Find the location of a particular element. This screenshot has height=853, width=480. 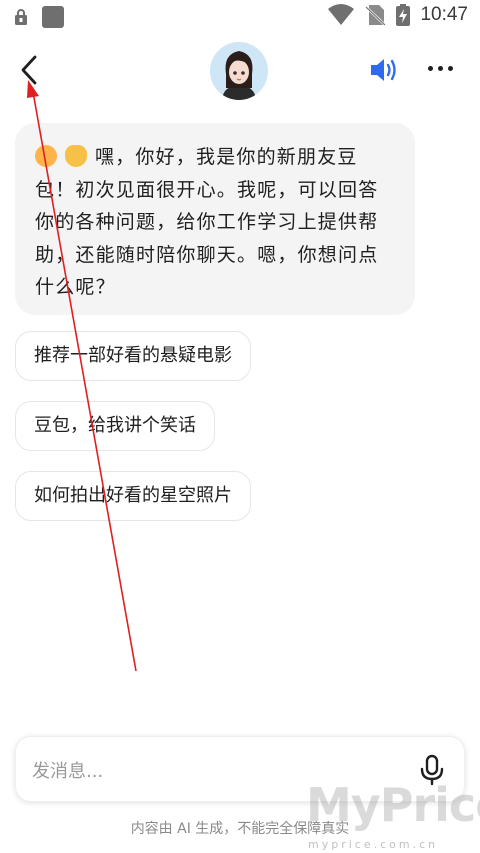

microphone-button is located at coordinates (432, 770).